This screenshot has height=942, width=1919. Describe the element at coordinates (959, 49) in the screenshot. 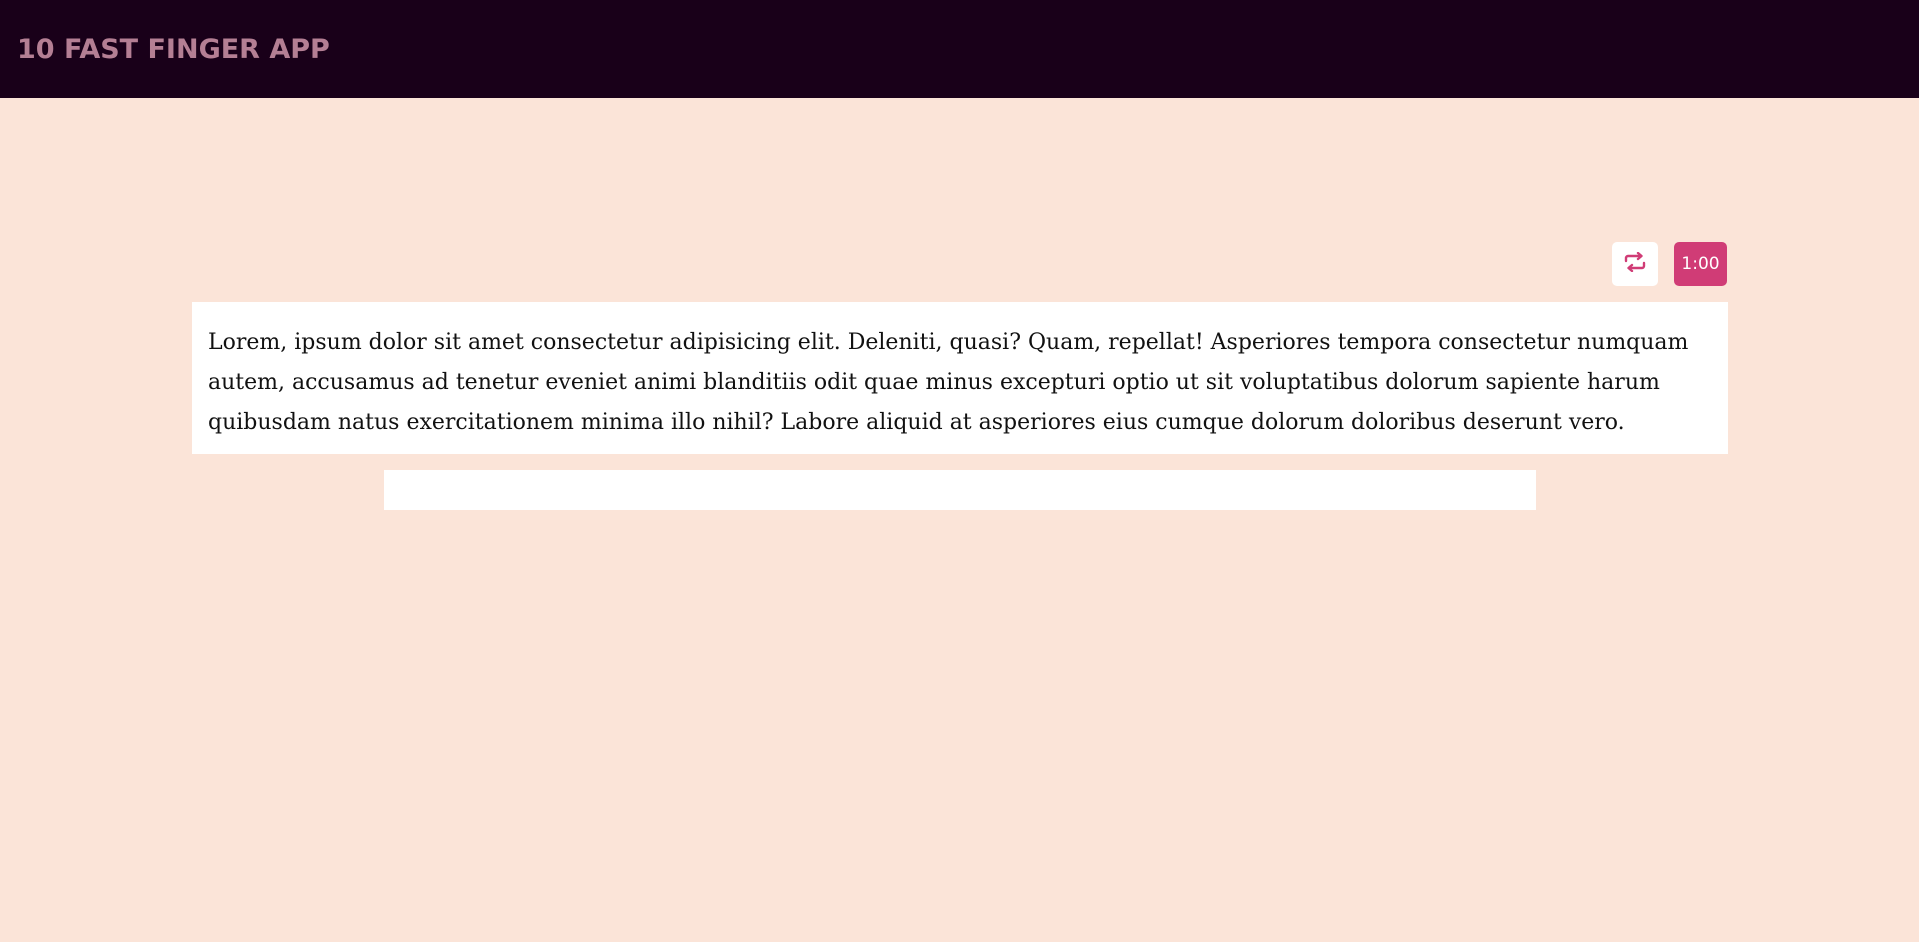

I see `navbar: 10 FAST FINGER APP` at that location.